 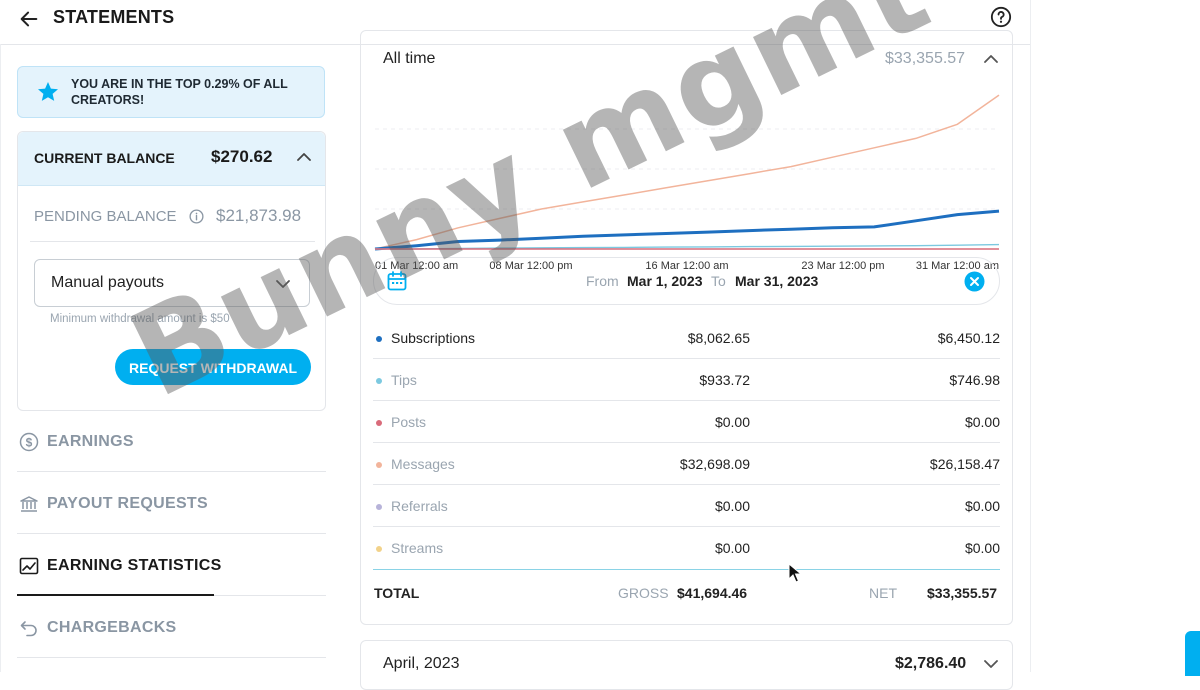 I want to click on clear-icon, so click(x=974, y=281).